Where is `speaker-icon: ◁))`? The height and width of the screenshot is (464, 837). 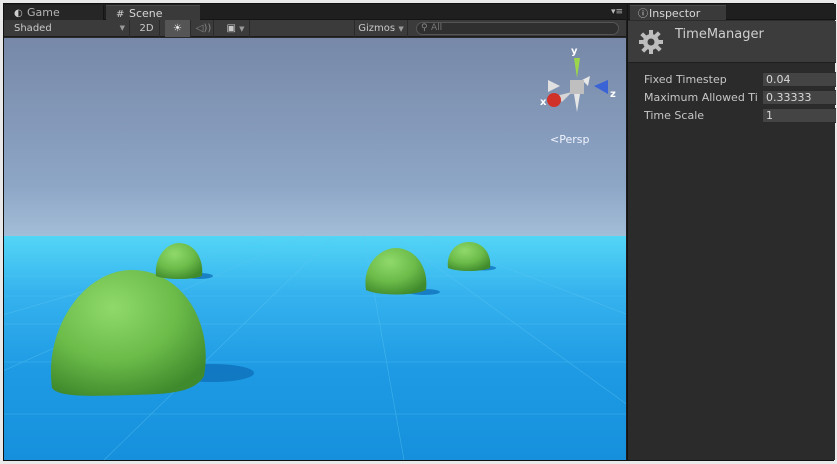
speaker-icon: ◁)) is located at coordinates (203, 28).